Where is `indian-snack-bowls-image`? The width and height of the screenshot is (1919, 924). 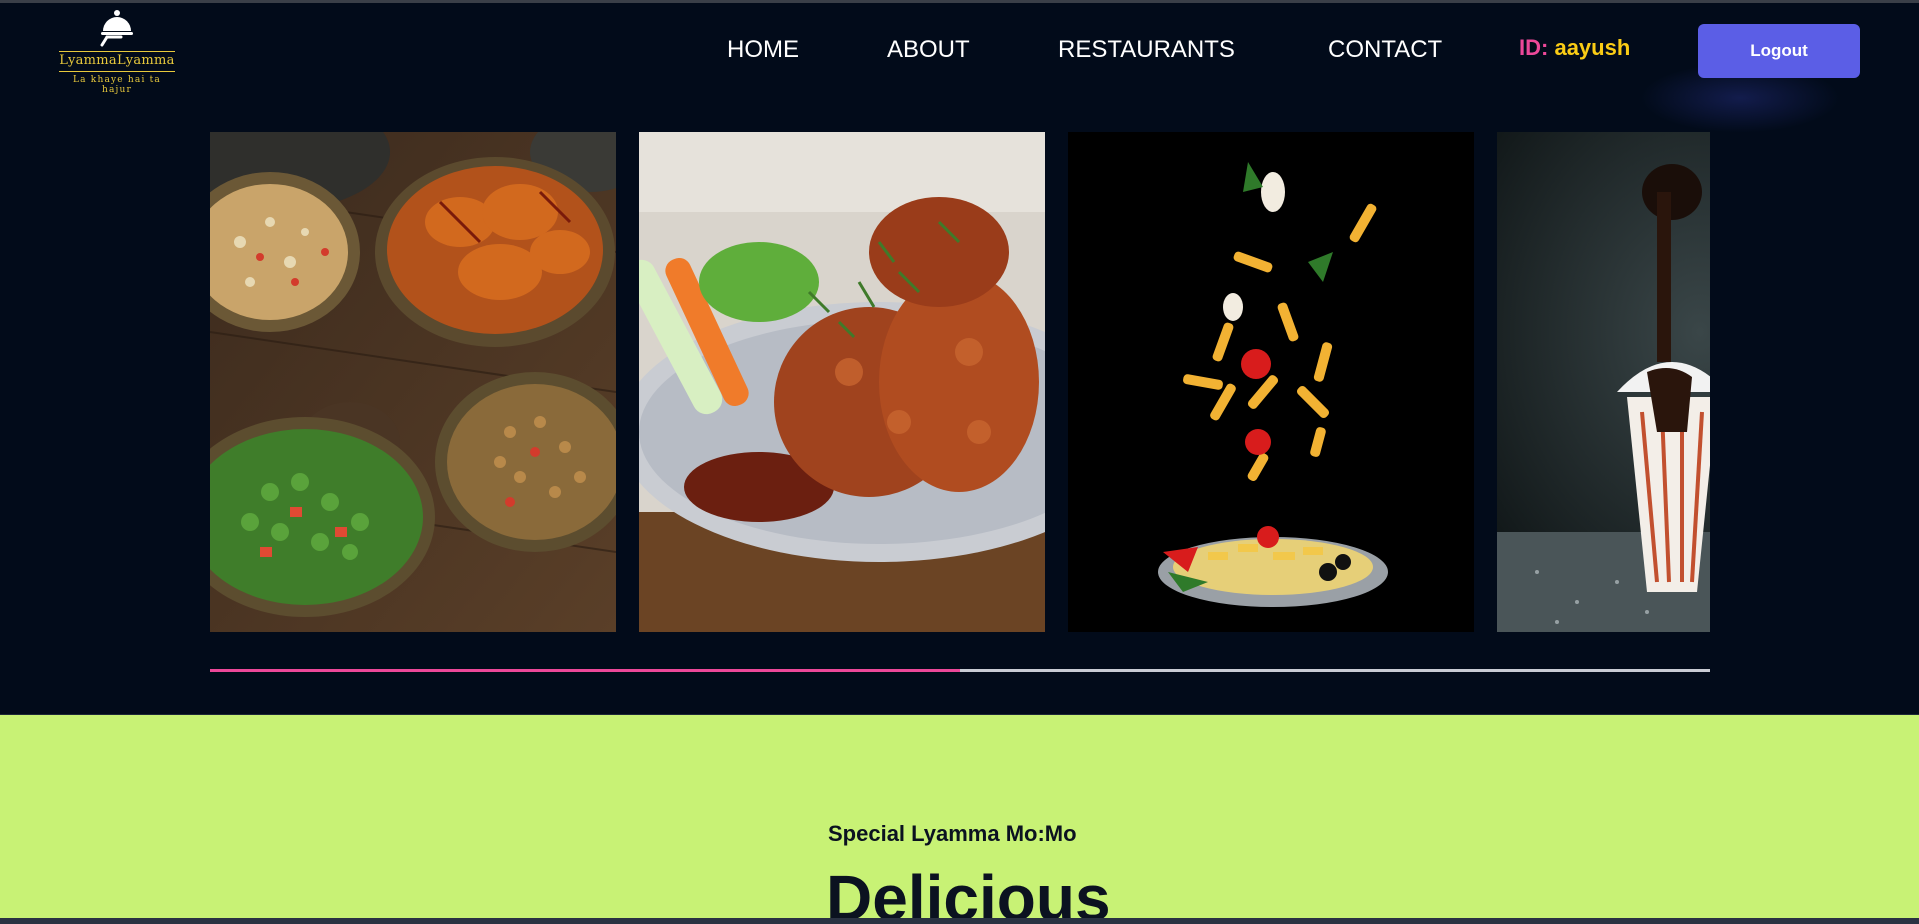 indian-snack-bowls-image is located at coordinates (413, 382).